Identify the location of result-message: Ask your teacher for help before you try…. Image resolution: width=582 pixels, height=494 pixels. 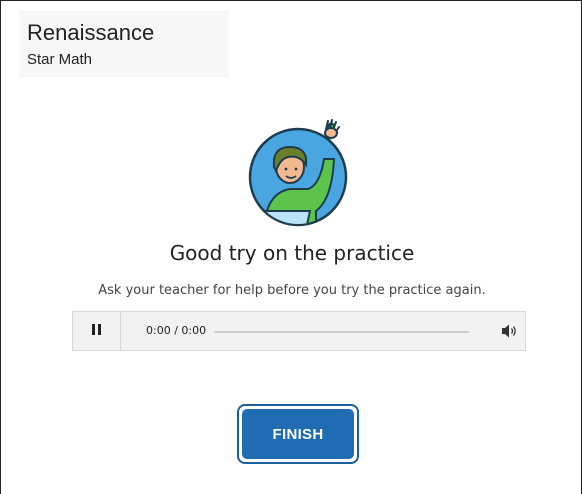
(292, 290).